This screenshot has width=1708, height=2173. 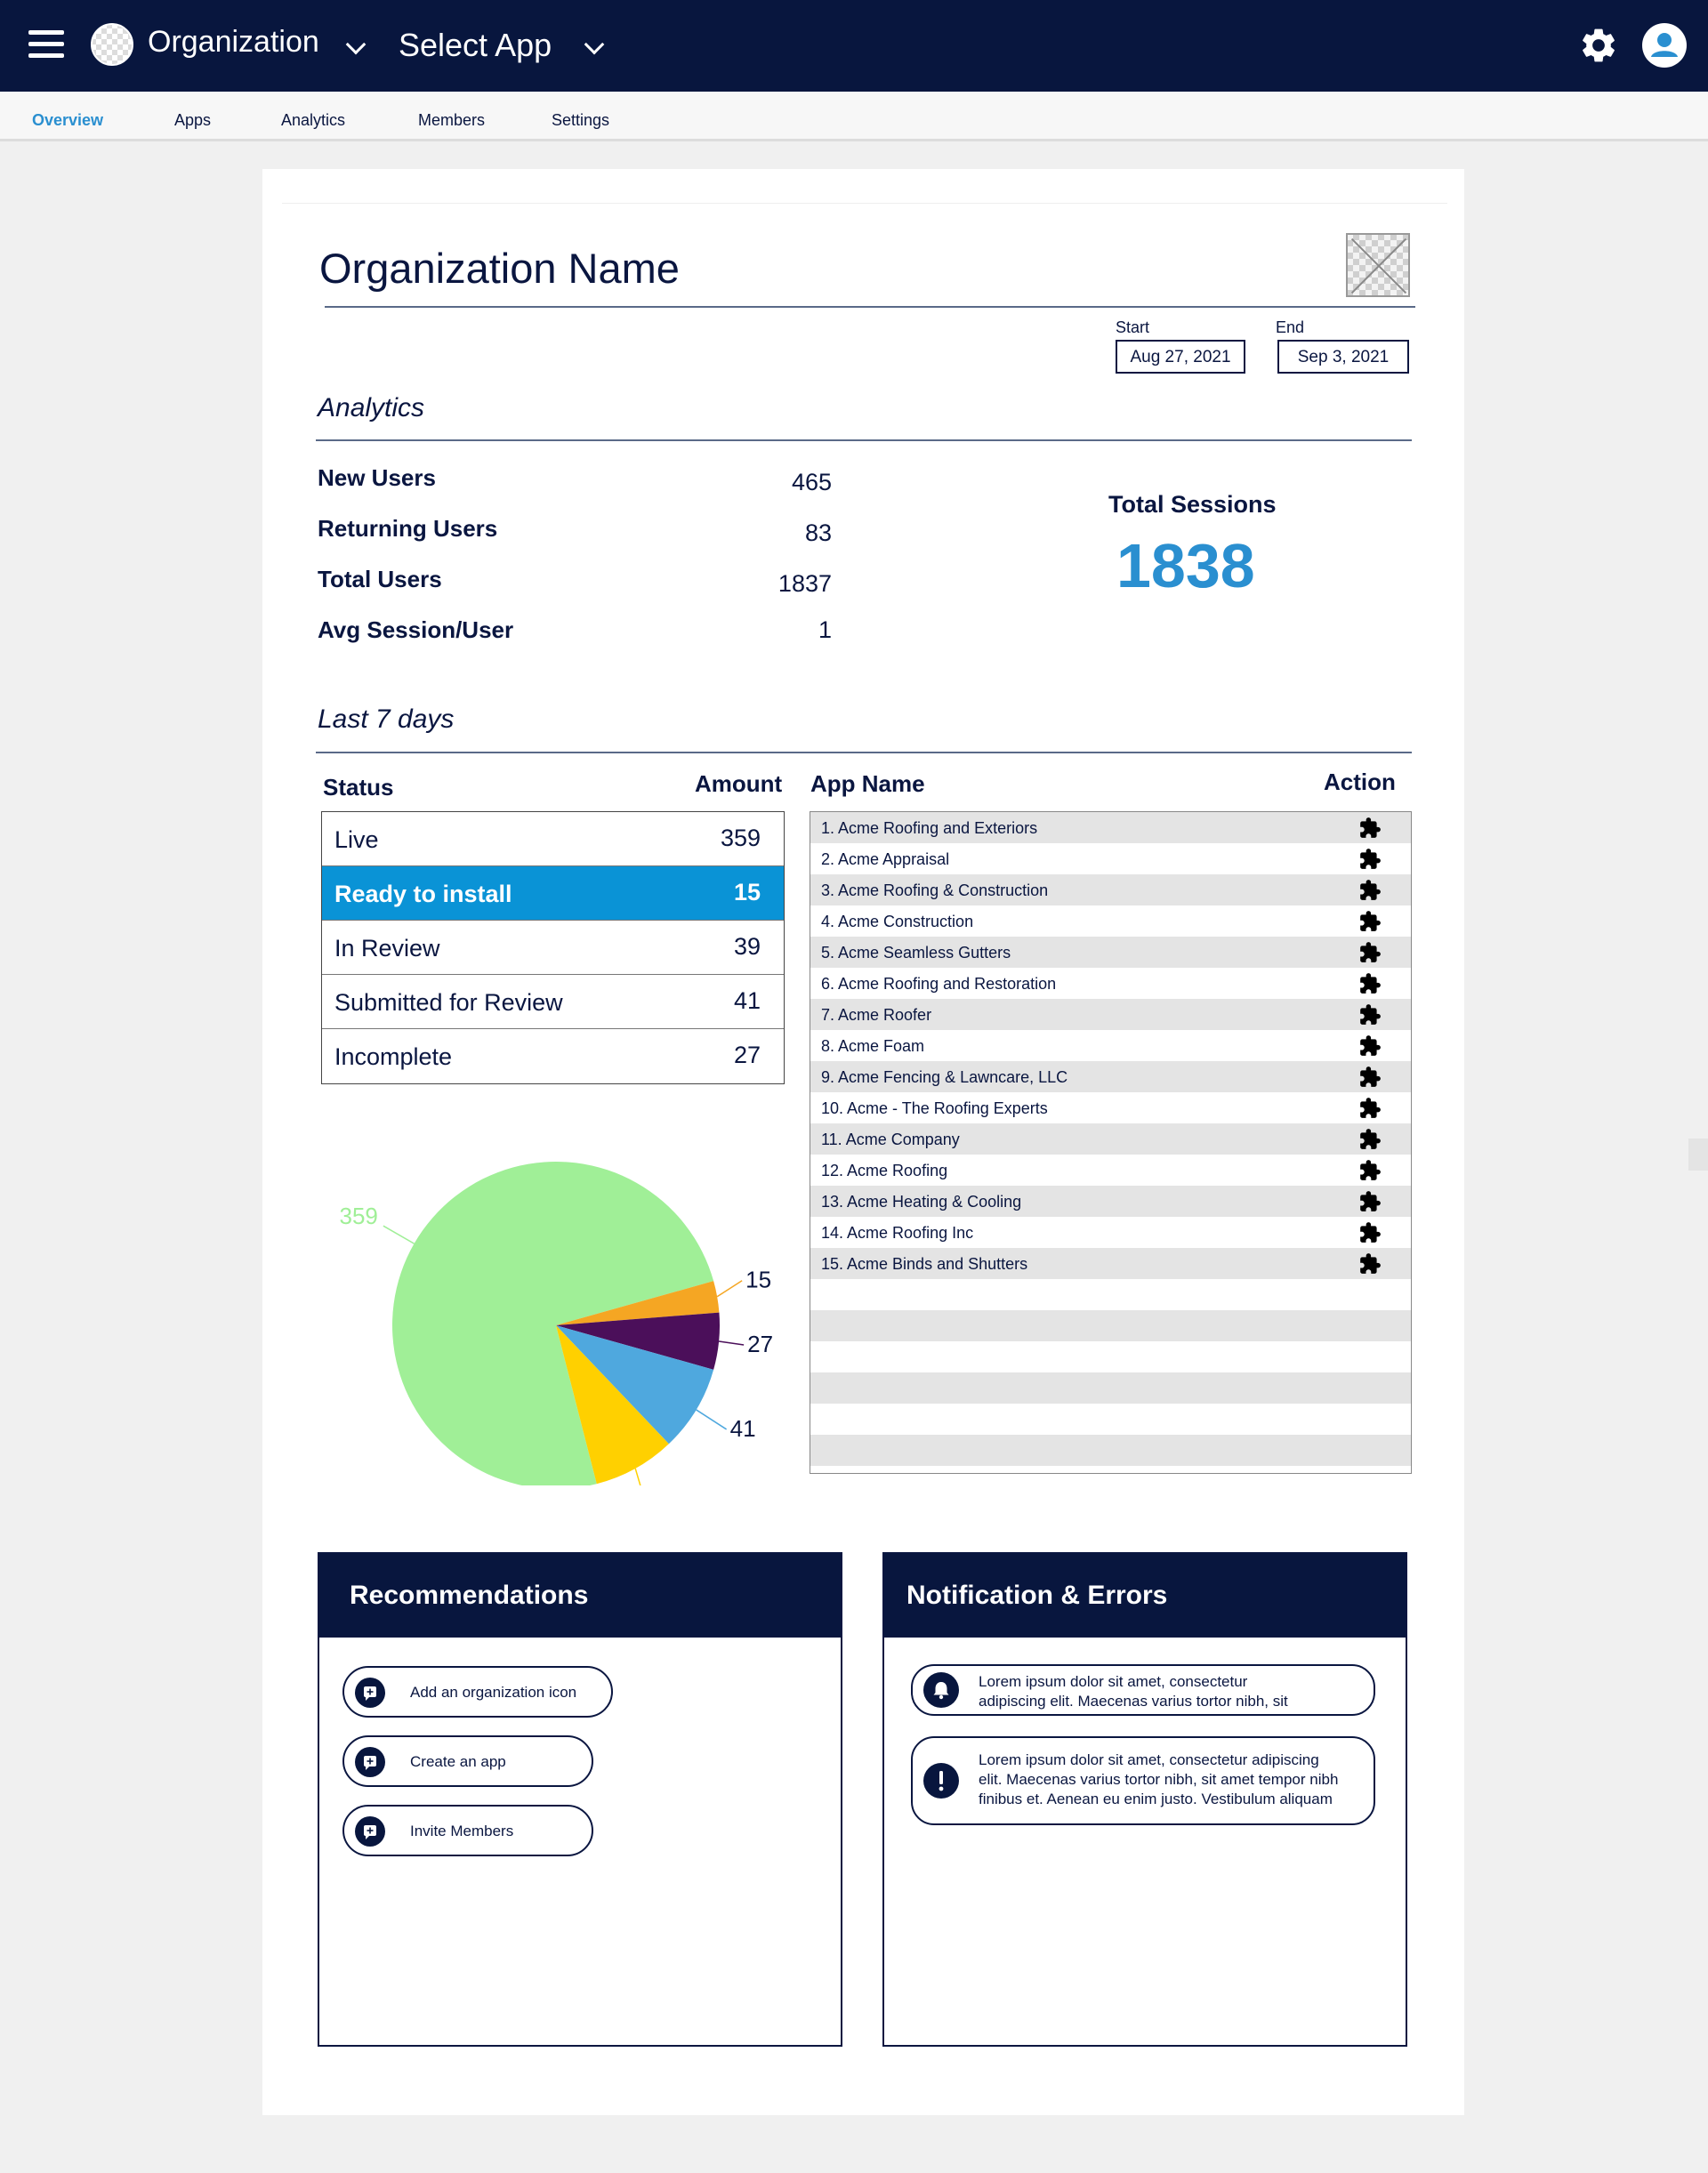 What do you see at coordinates (1110, 889) in the screenshot?
I see `app-row: 3. Acme Roofing & Construction` at bounding box center [1110, 889].